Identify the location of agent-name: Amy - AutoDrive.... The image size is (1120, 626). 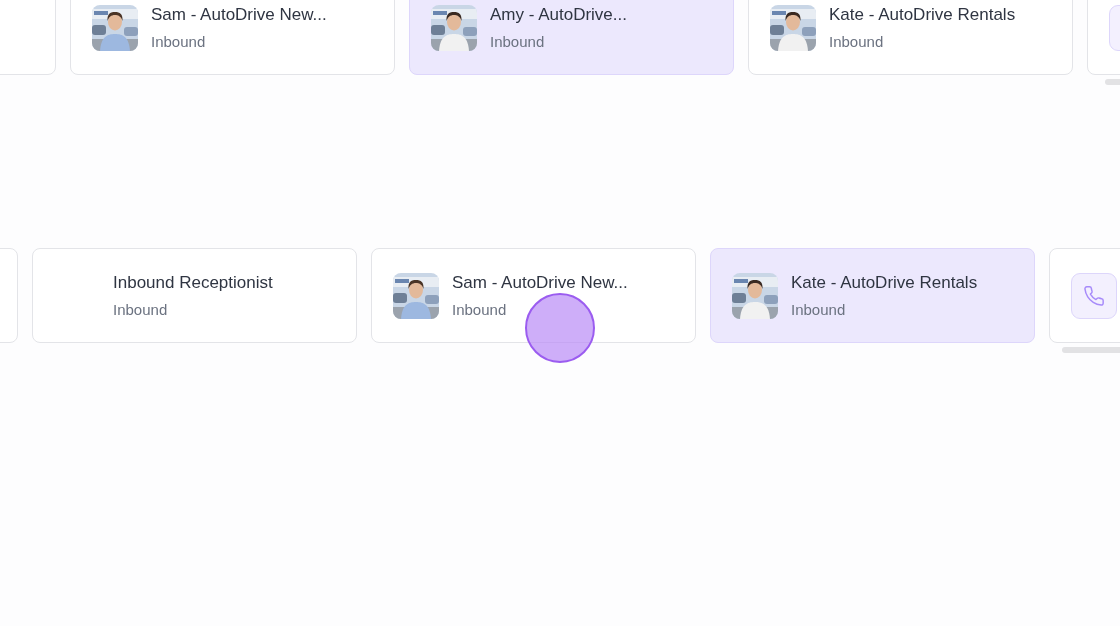
(558, 14).